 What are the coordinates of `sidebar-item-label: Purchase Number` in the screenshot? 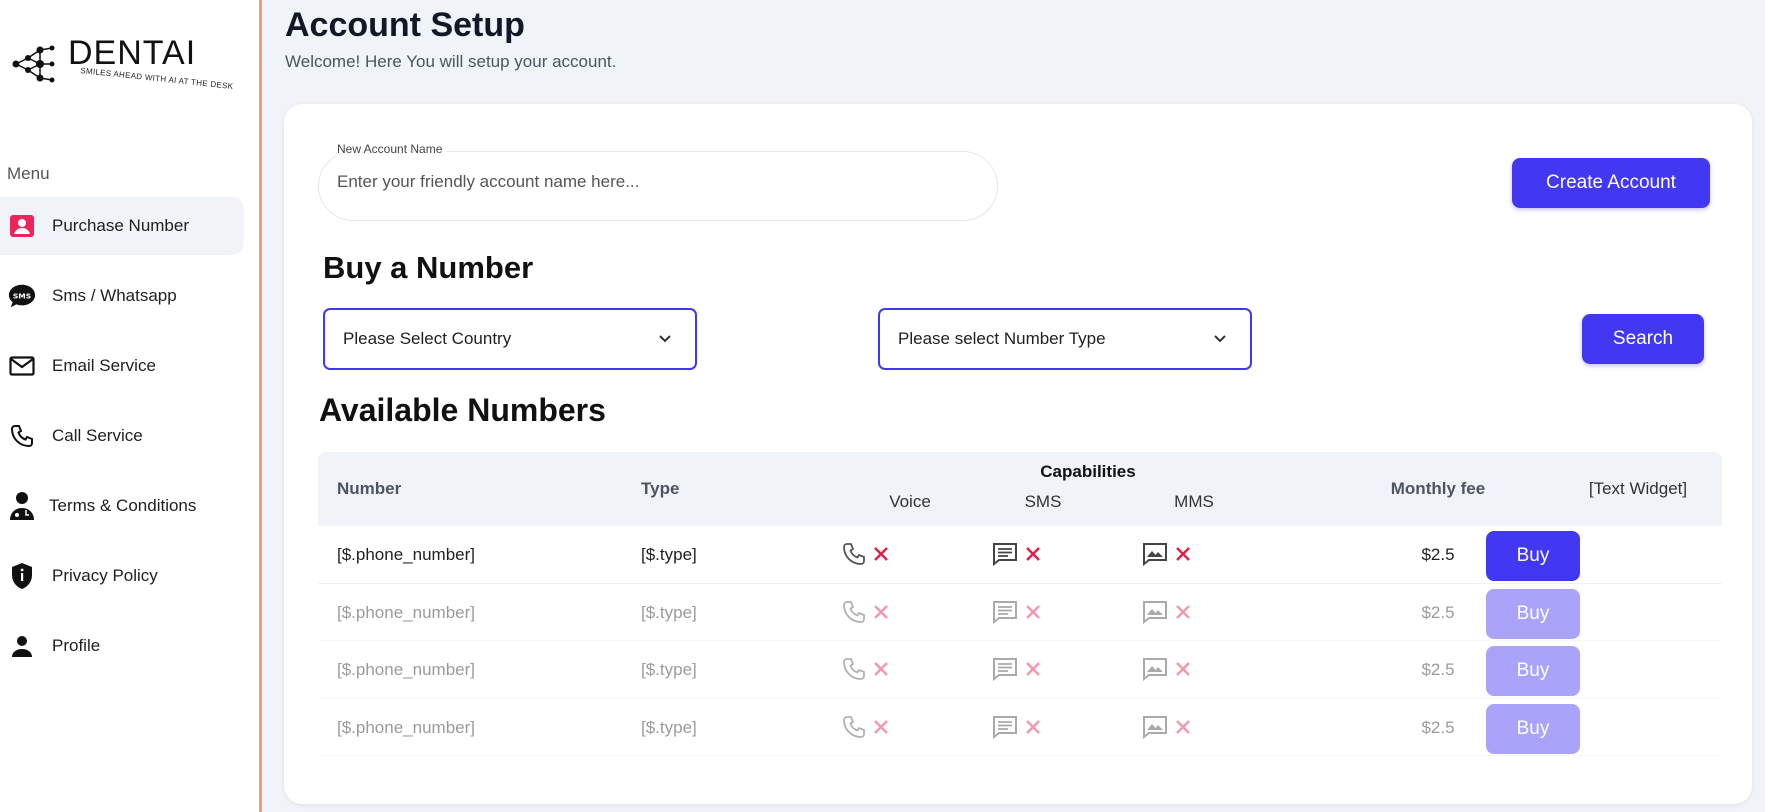 It's located at (121, 225).